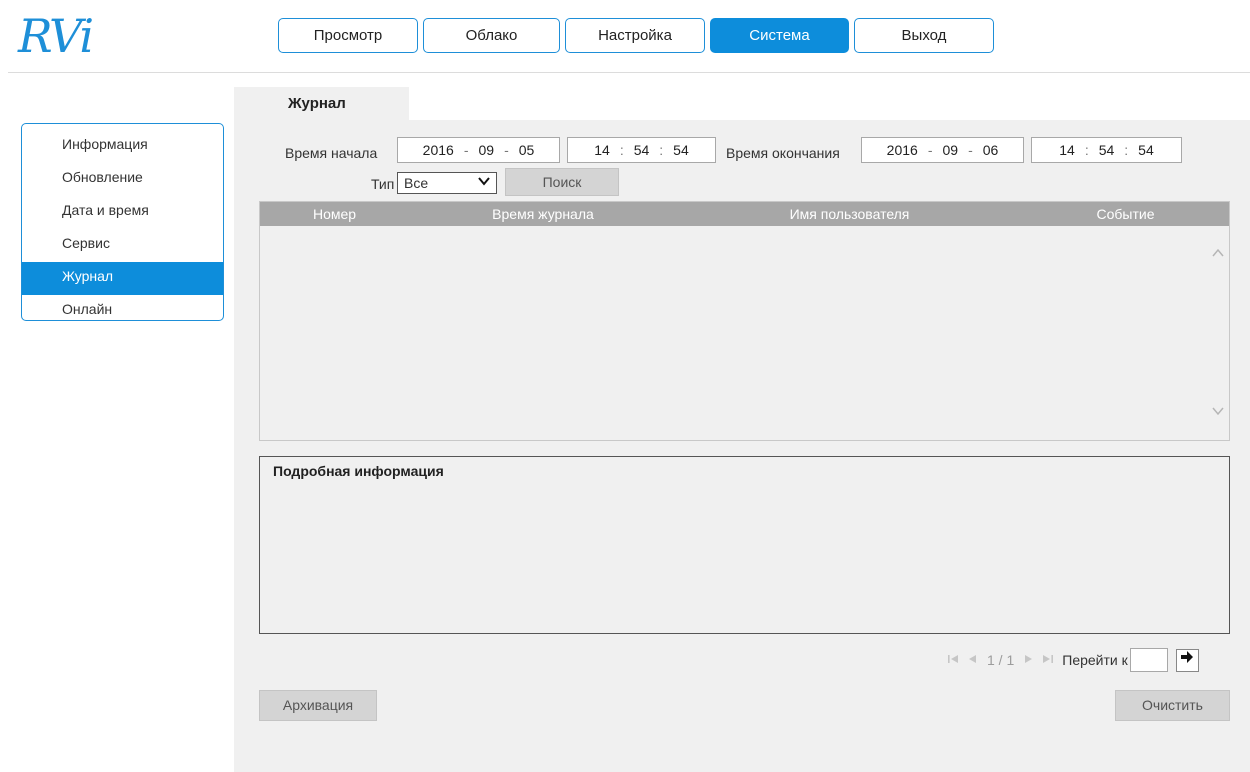 This screenshot has height=772, width=1250. I want to click on column-log-time: Время журнала, so click(543, 214).